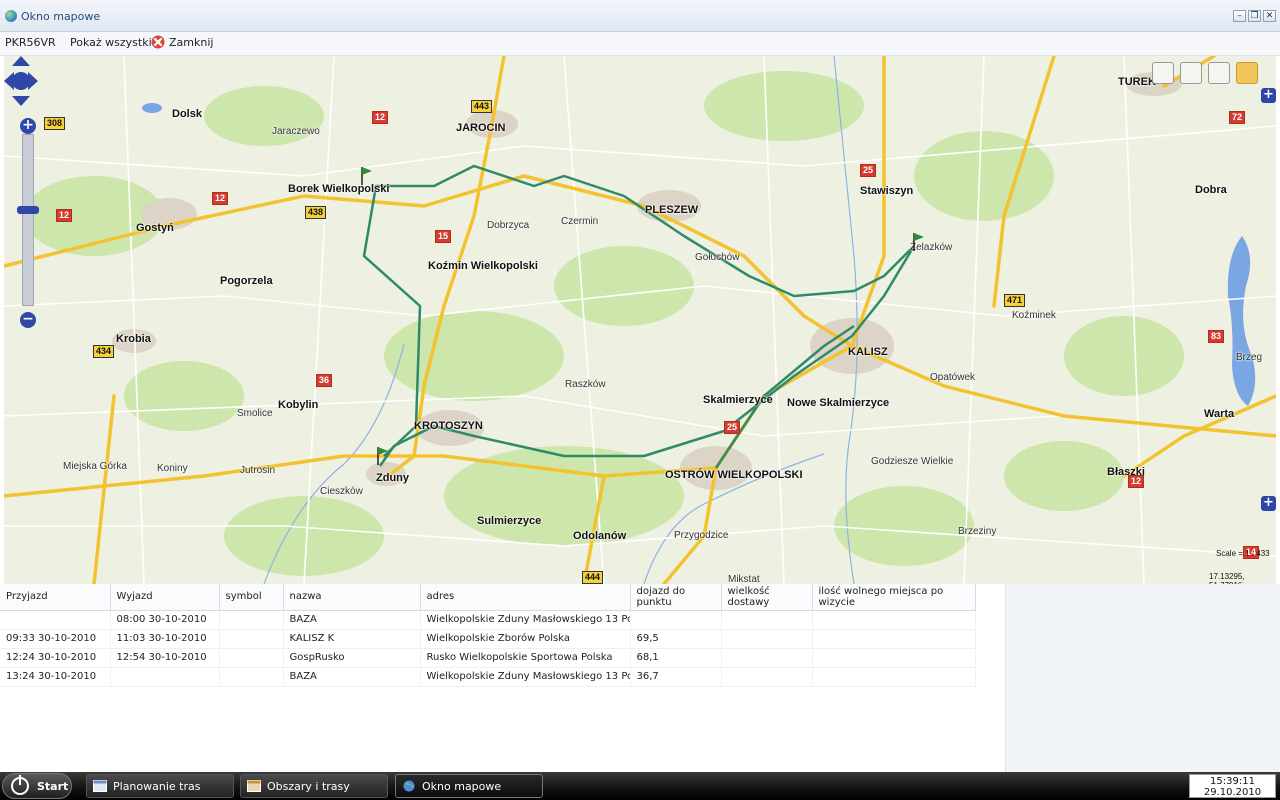 The image size is (1280, 800). I want to click on column-header: ilość wolnego miejsca po wizycie, so click(894, 597).